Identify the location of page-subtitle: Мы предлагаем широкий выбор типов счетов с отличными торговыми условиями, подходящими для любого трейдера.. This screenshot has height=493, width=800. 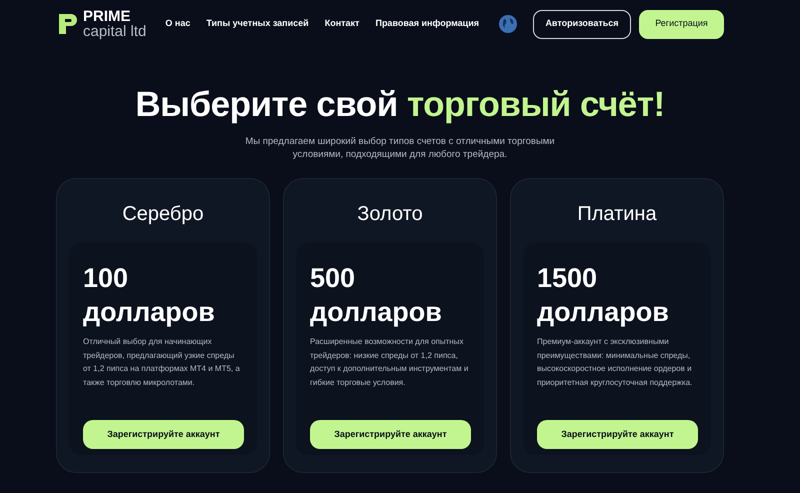
(400, 148).